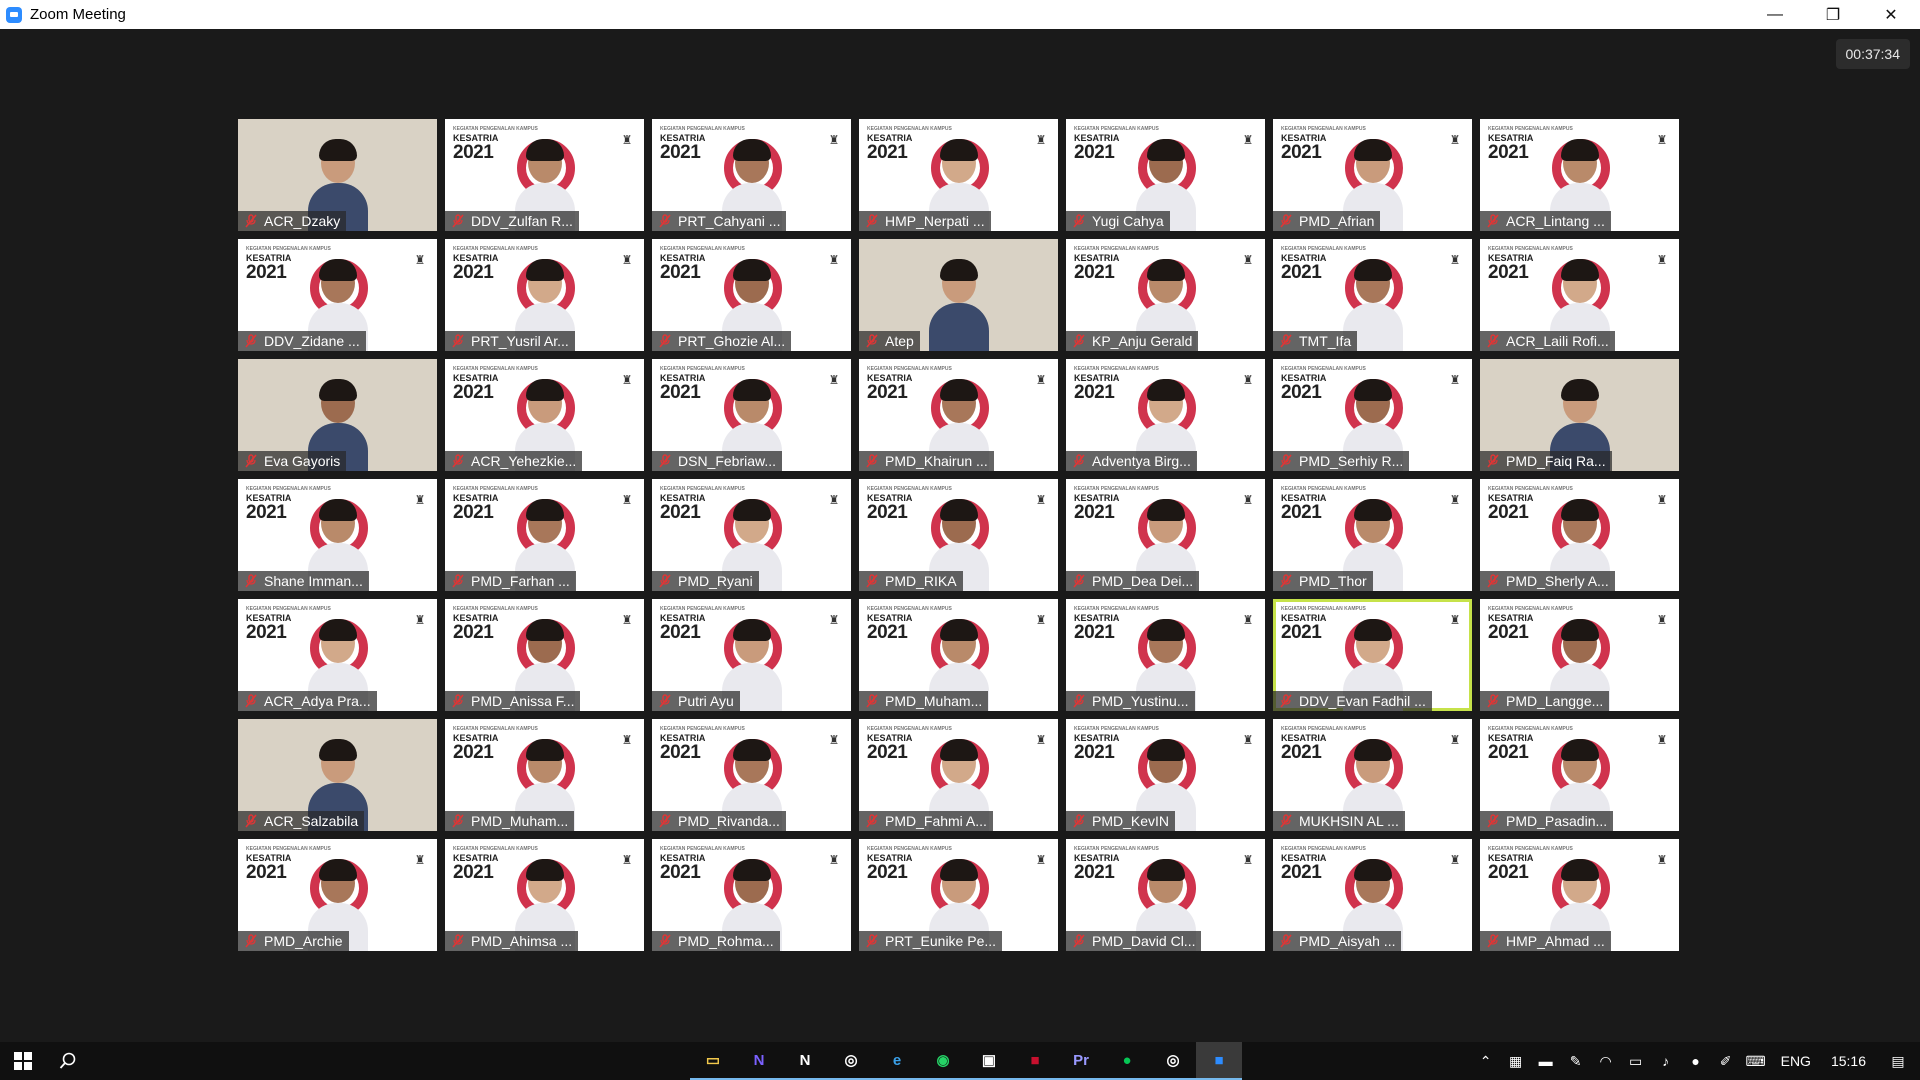  Describe the element at coordinates (337, 415) in the screenshot. I see `participant-tile: Eva Gayoris` at that location.